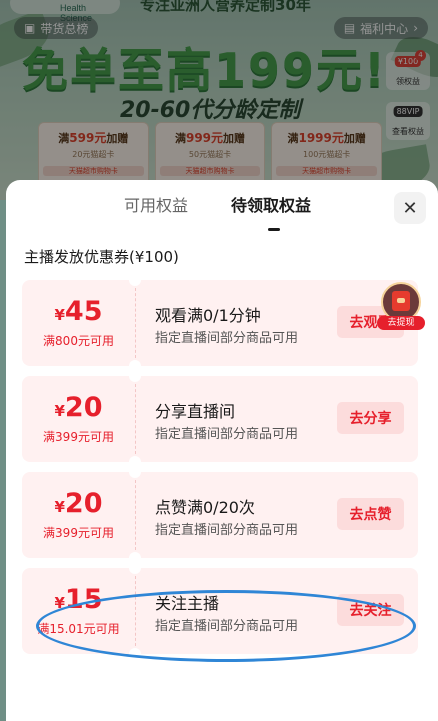 The height and width of the screenshot is (721, 438). Describe the element at coordinates (156, 204) in the screenshot. I see `tab-available-benefits: 可用权益` at that location.